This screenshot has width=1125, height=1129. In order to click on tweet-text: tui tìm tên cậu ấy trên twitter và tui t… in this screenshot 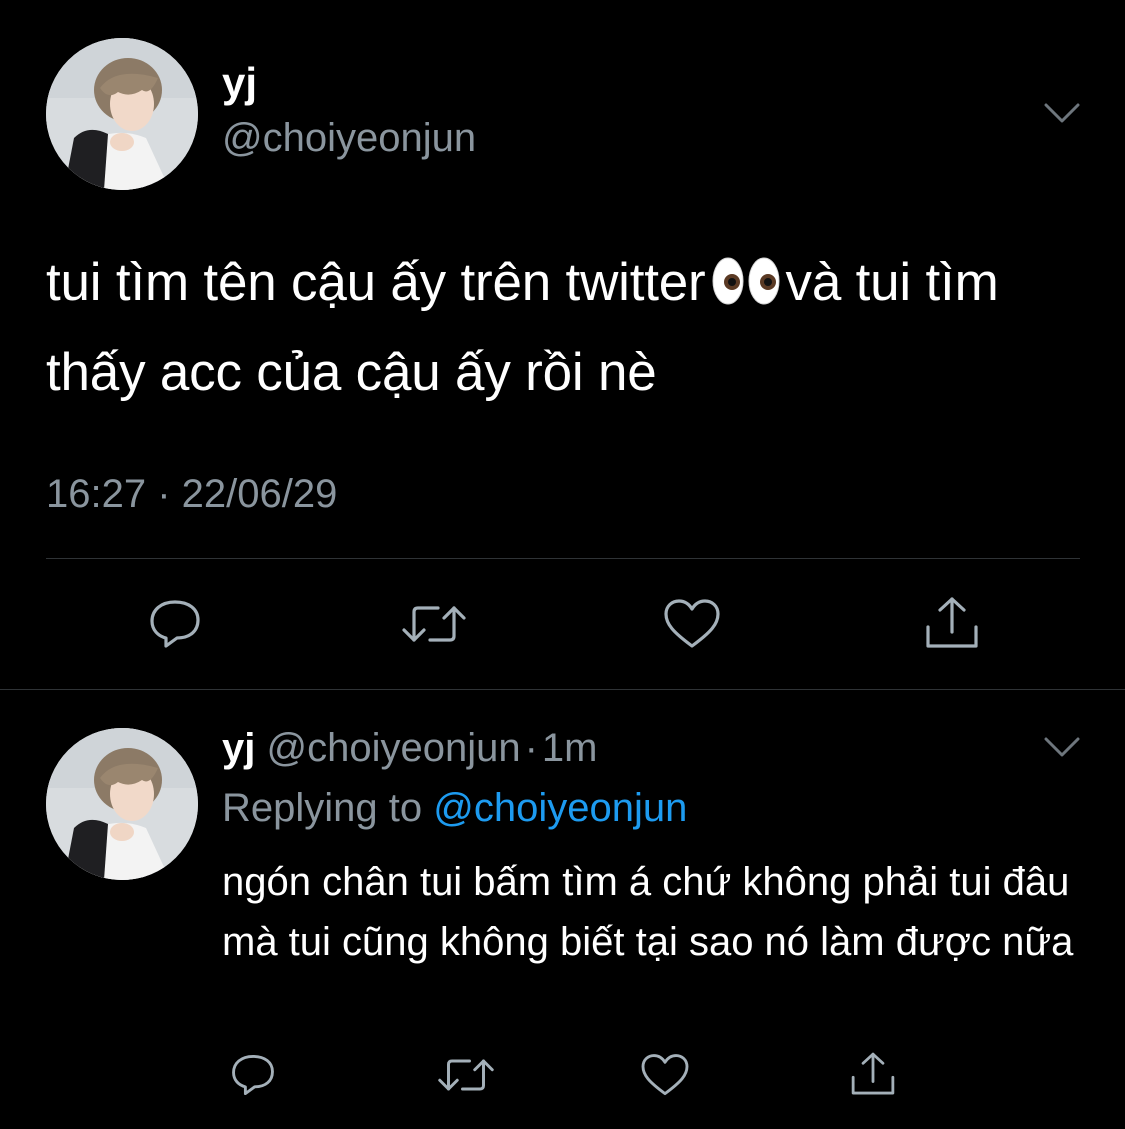, I will do `click(571, 328)`.